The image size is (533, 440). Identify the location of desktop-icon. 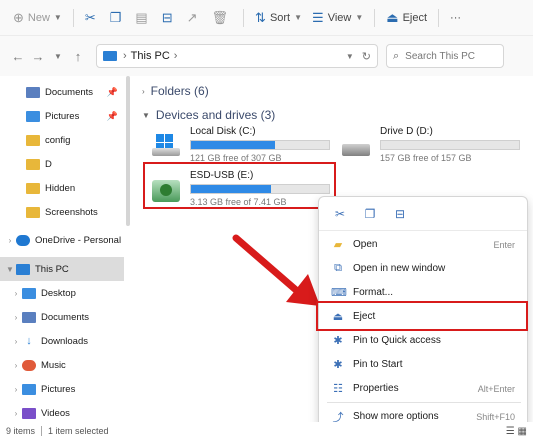
(29, 293).